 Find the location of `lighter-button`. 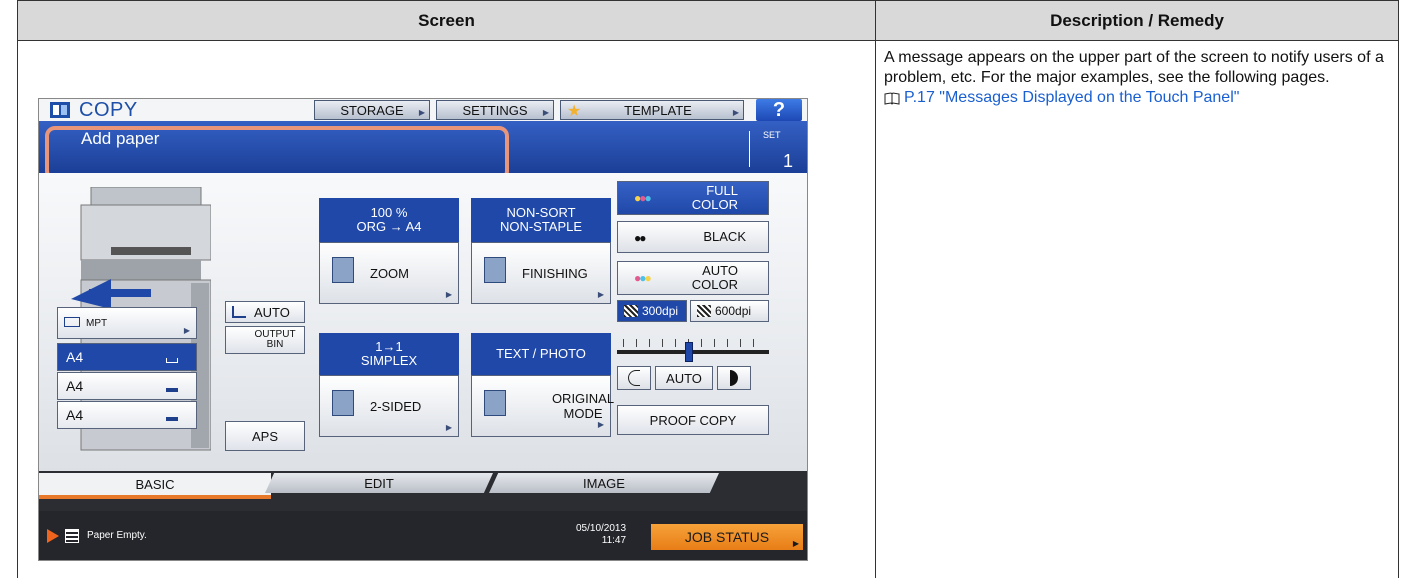

lighter-button is located at coordinates (634, 378).